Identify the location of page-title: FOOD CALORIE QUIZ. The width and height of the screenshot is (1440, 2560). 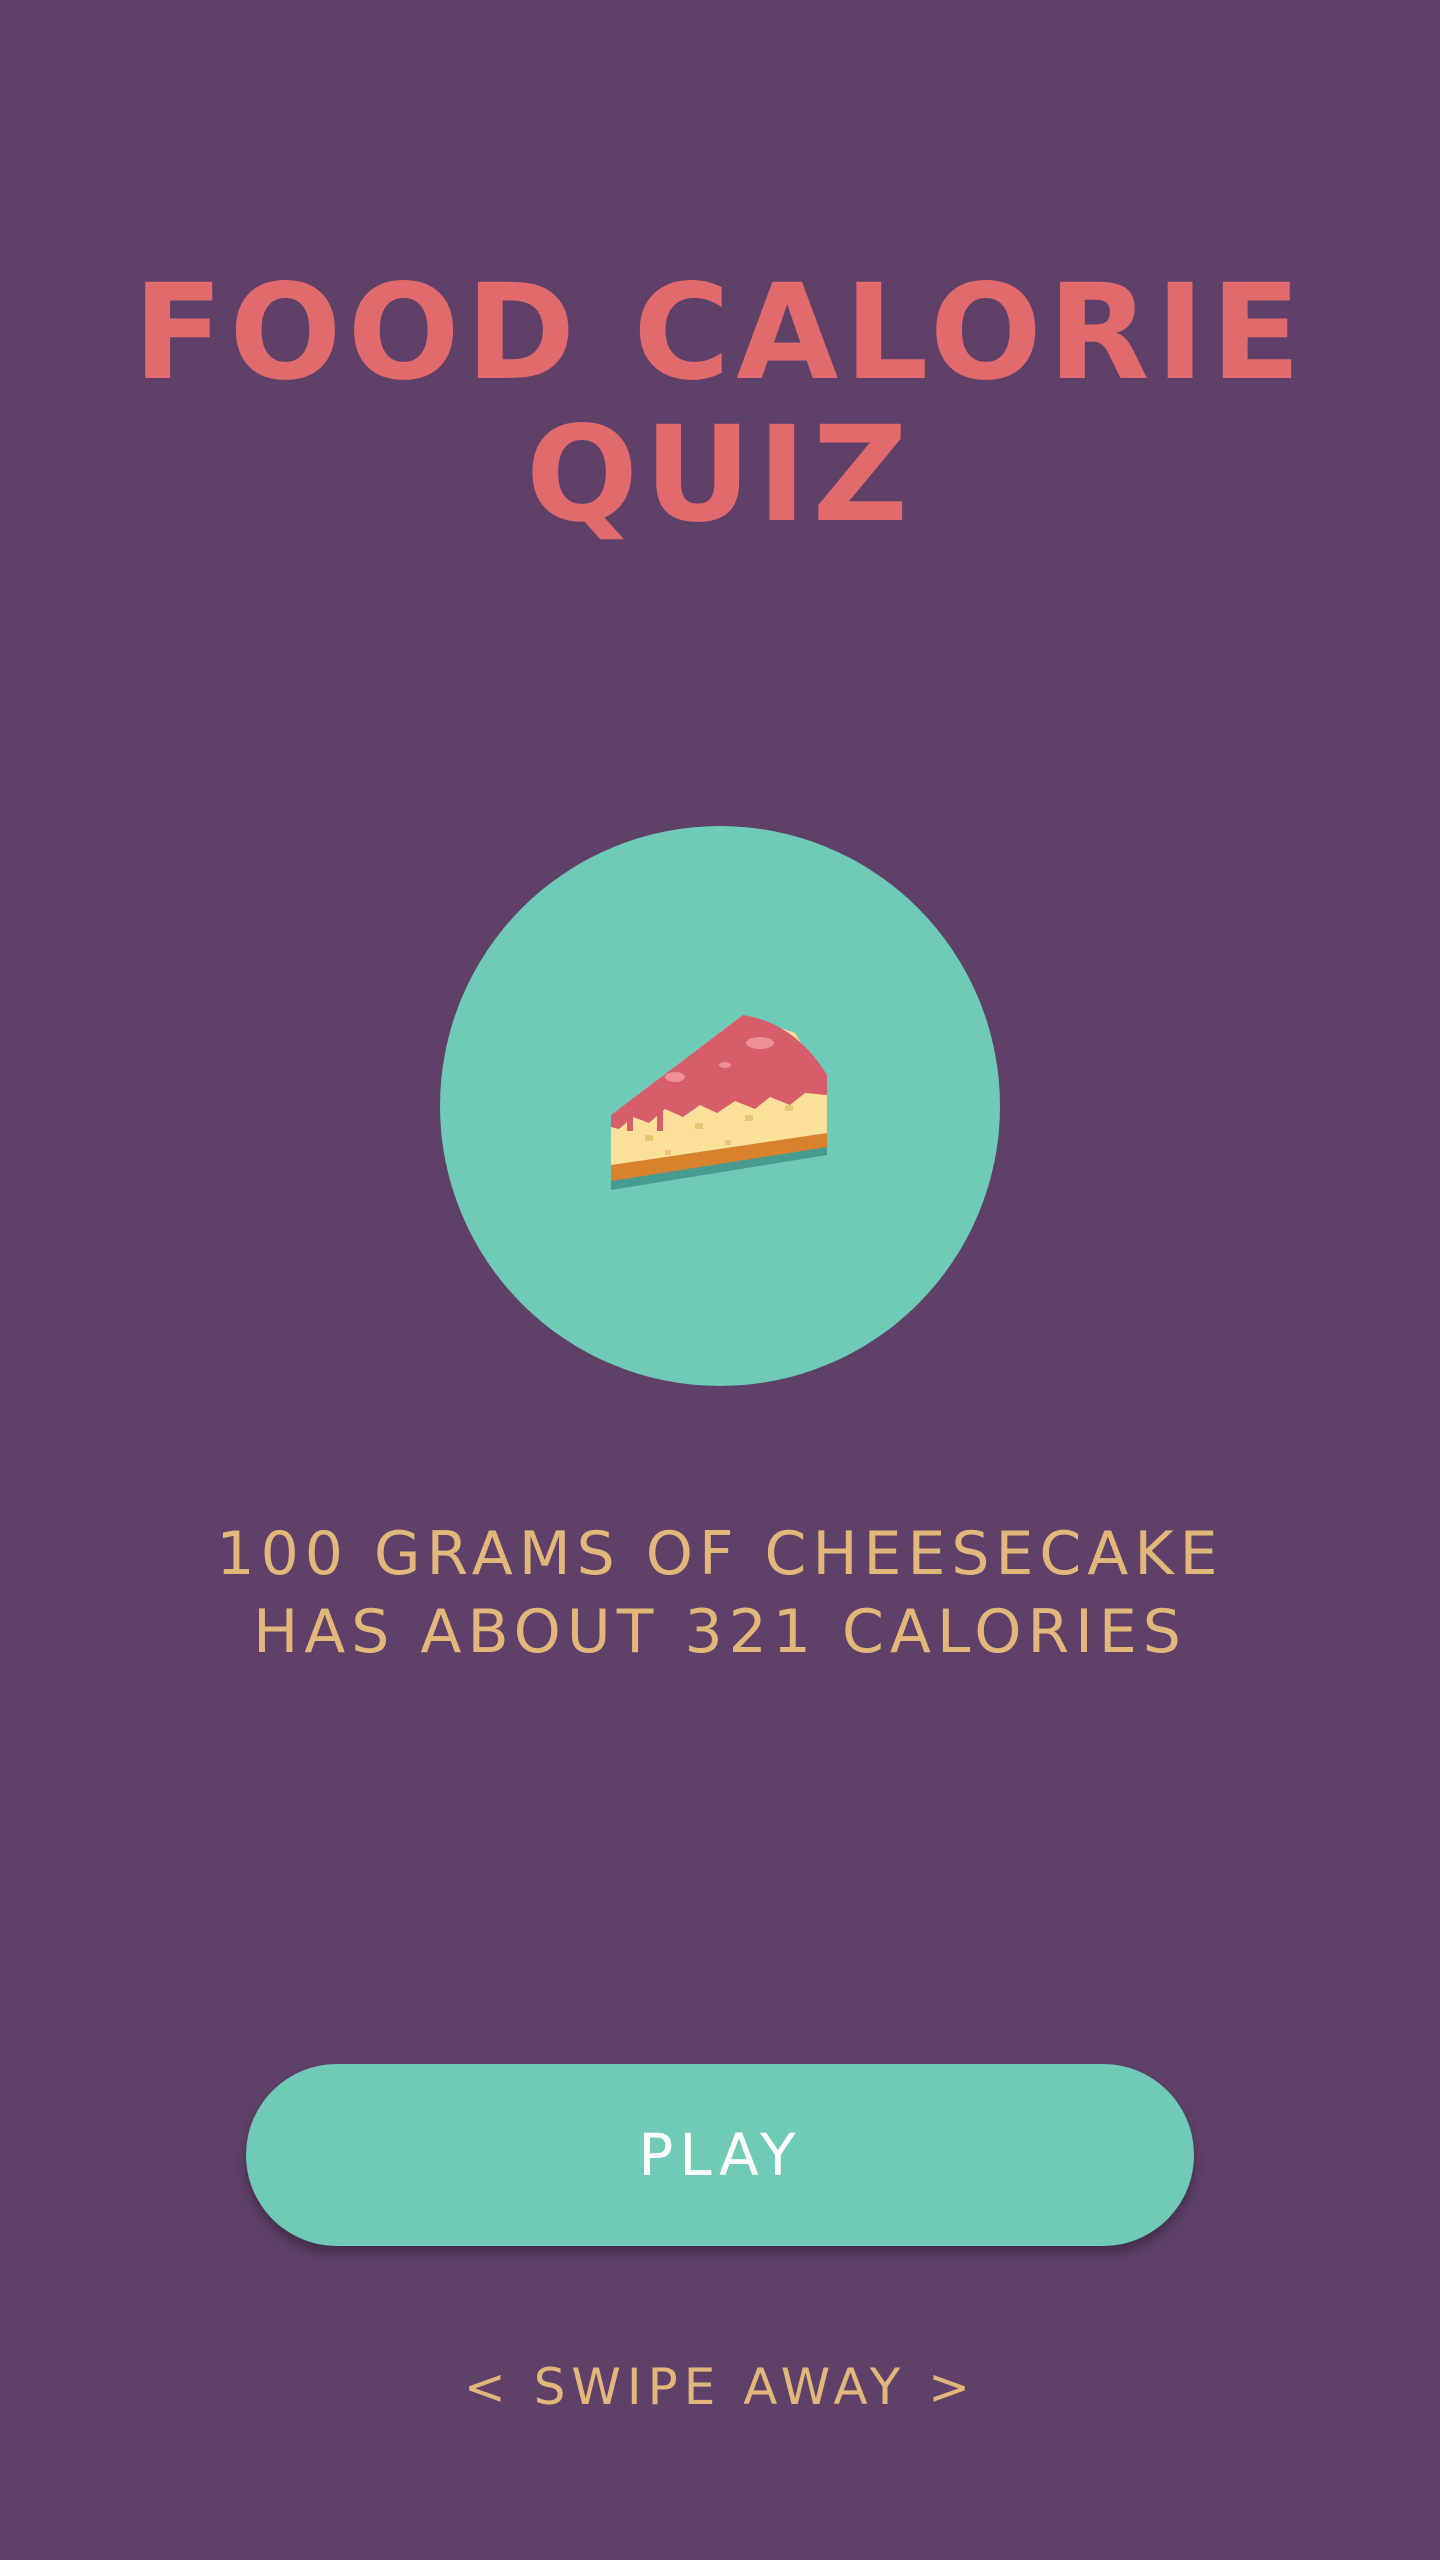
(720, 404).